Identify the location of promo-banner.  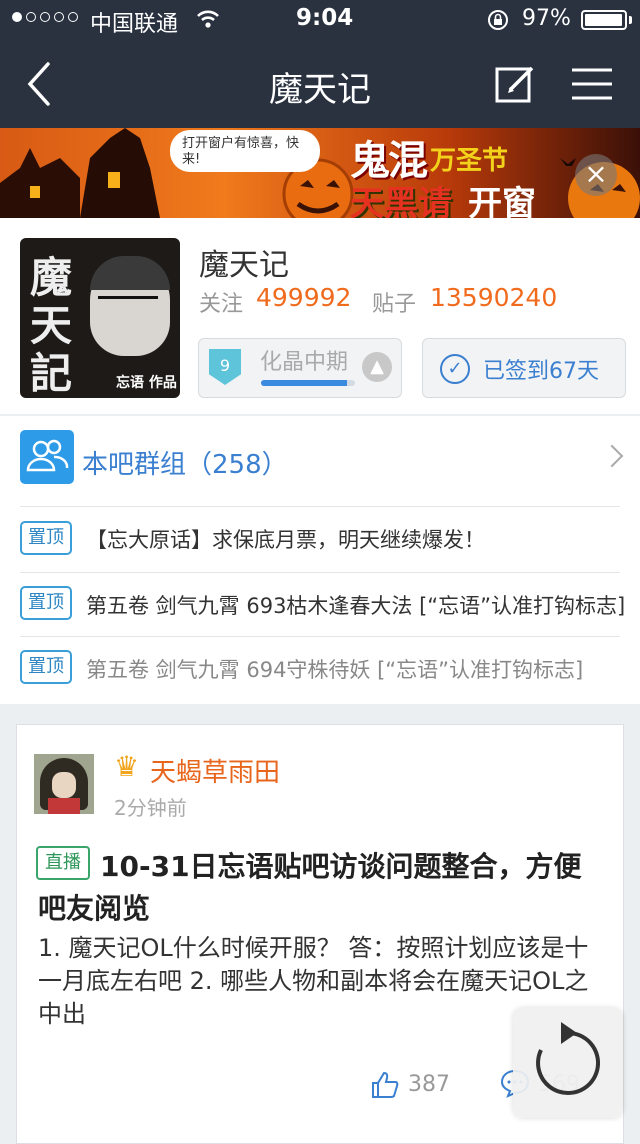
(320, 173).